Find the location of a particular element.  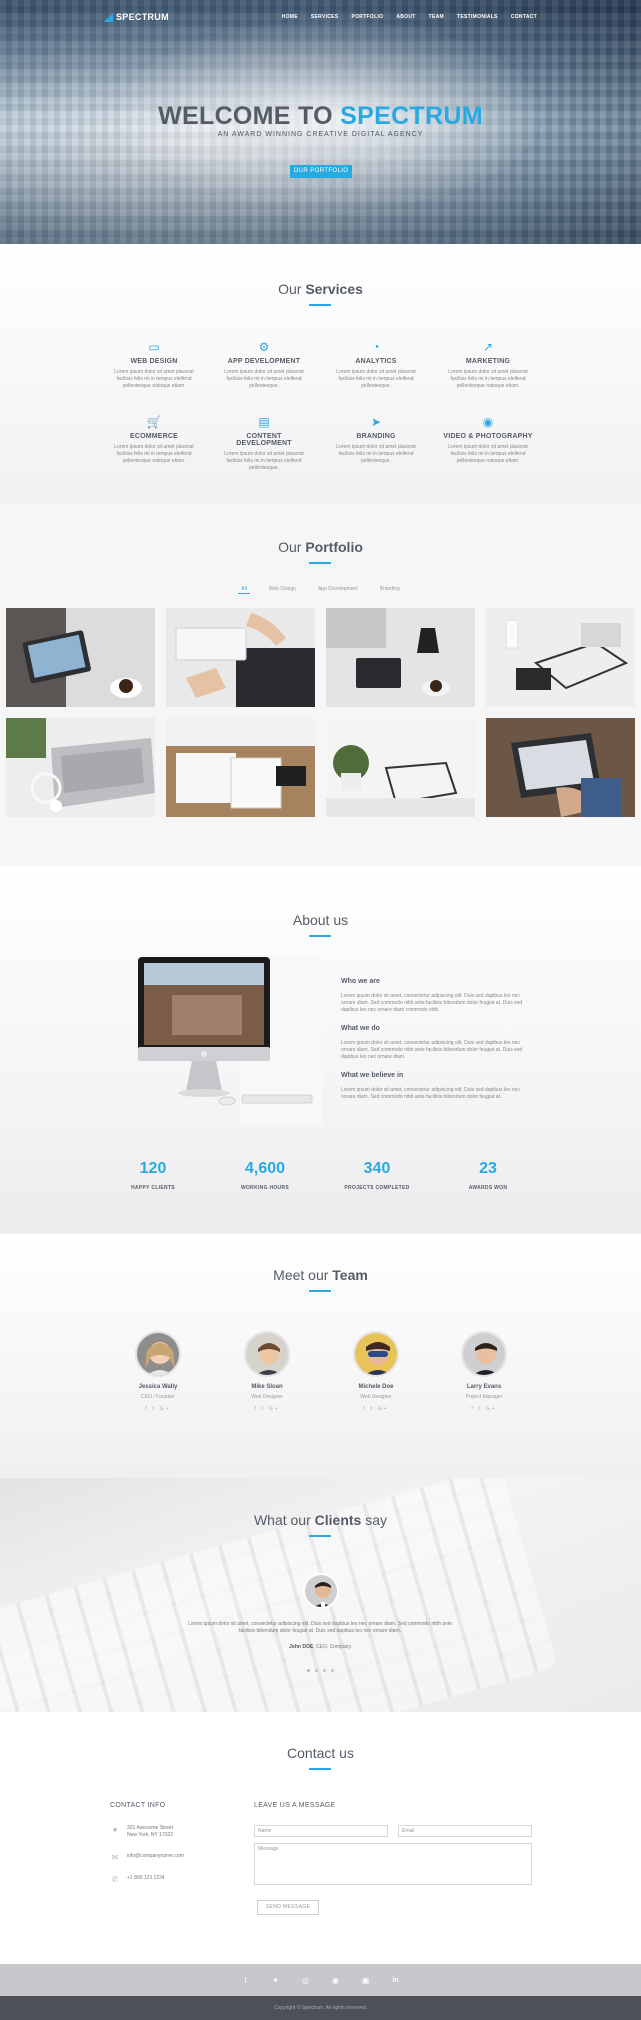

envelope-icon: ✉ is located at coordinates (115, 1857).